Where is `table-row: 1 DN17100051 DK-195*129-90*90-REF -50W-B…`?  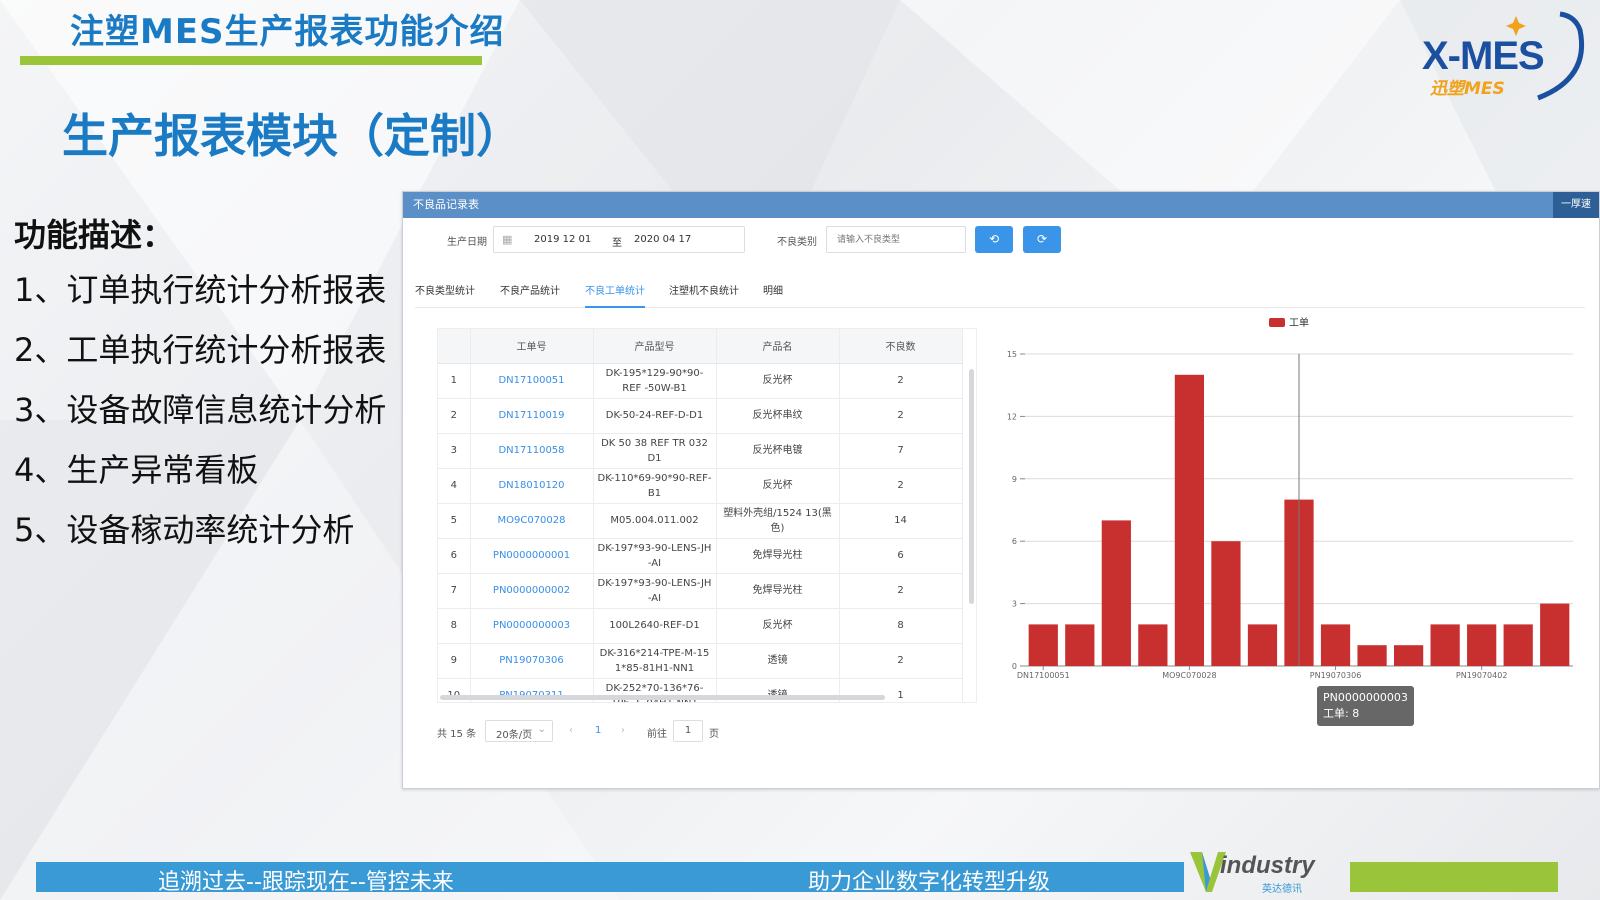 table-row: 1 DN17100051 DK-195*129-90*90-REF -50W-B… is located at coordinates (700, 381).